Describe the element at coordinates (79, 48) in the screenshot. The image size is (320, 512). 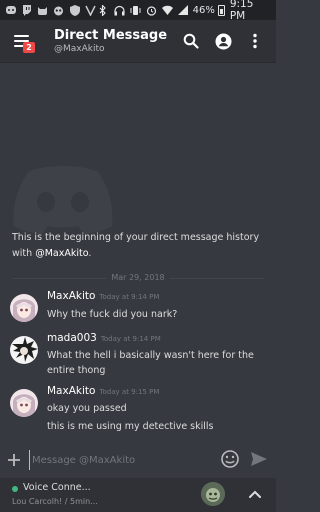
I see `page-subtitle: @MaxAkito` at that location.